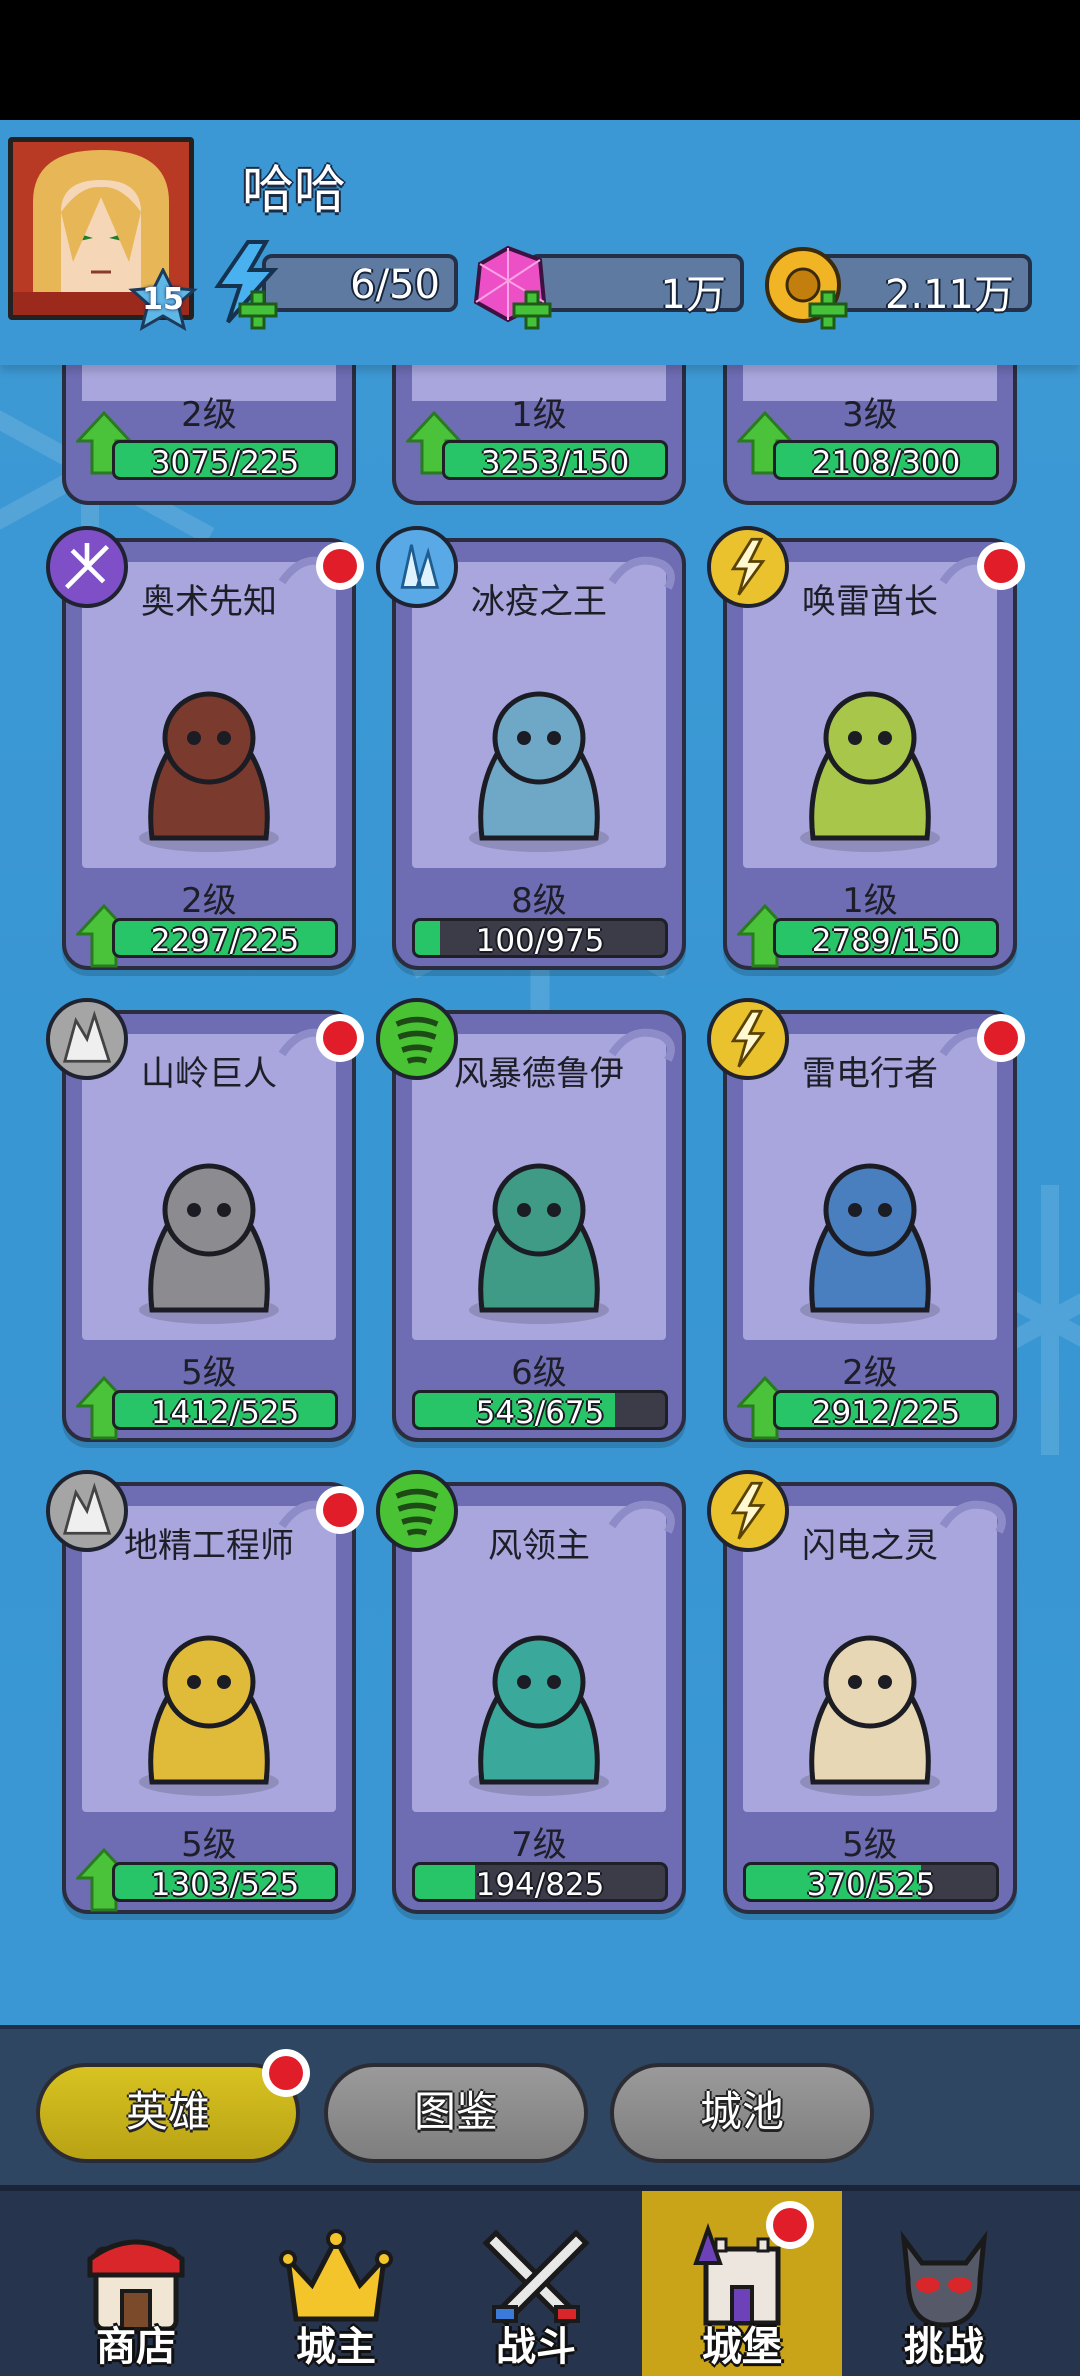  I want to click on hero-card-partial: 2级 3075/225, so click(209, 435).